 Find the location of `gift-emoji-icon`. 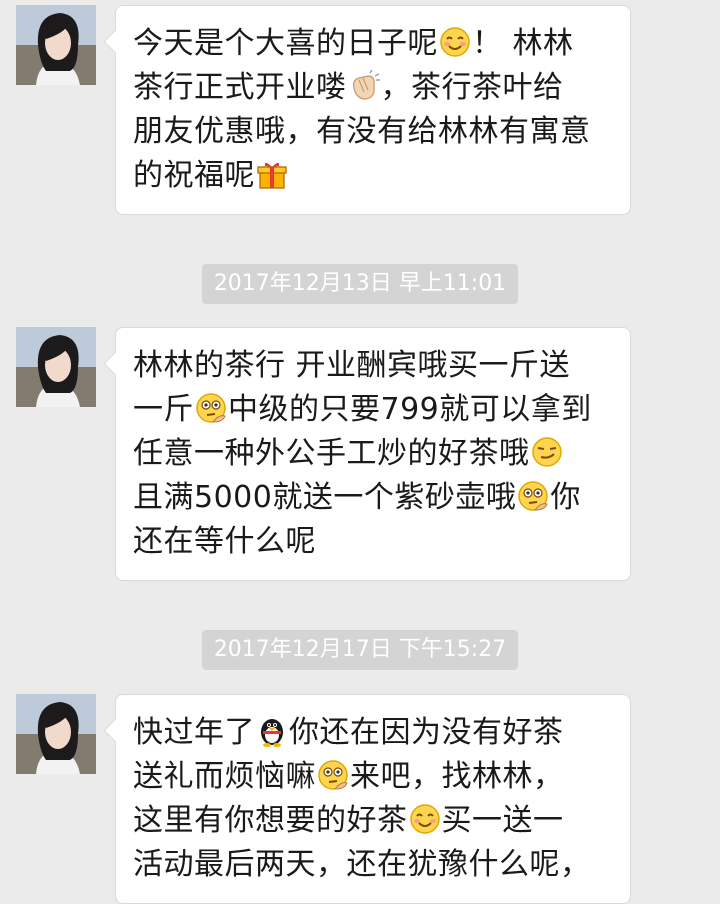

gift-emoji-icon is located at coordinates (272, 174).